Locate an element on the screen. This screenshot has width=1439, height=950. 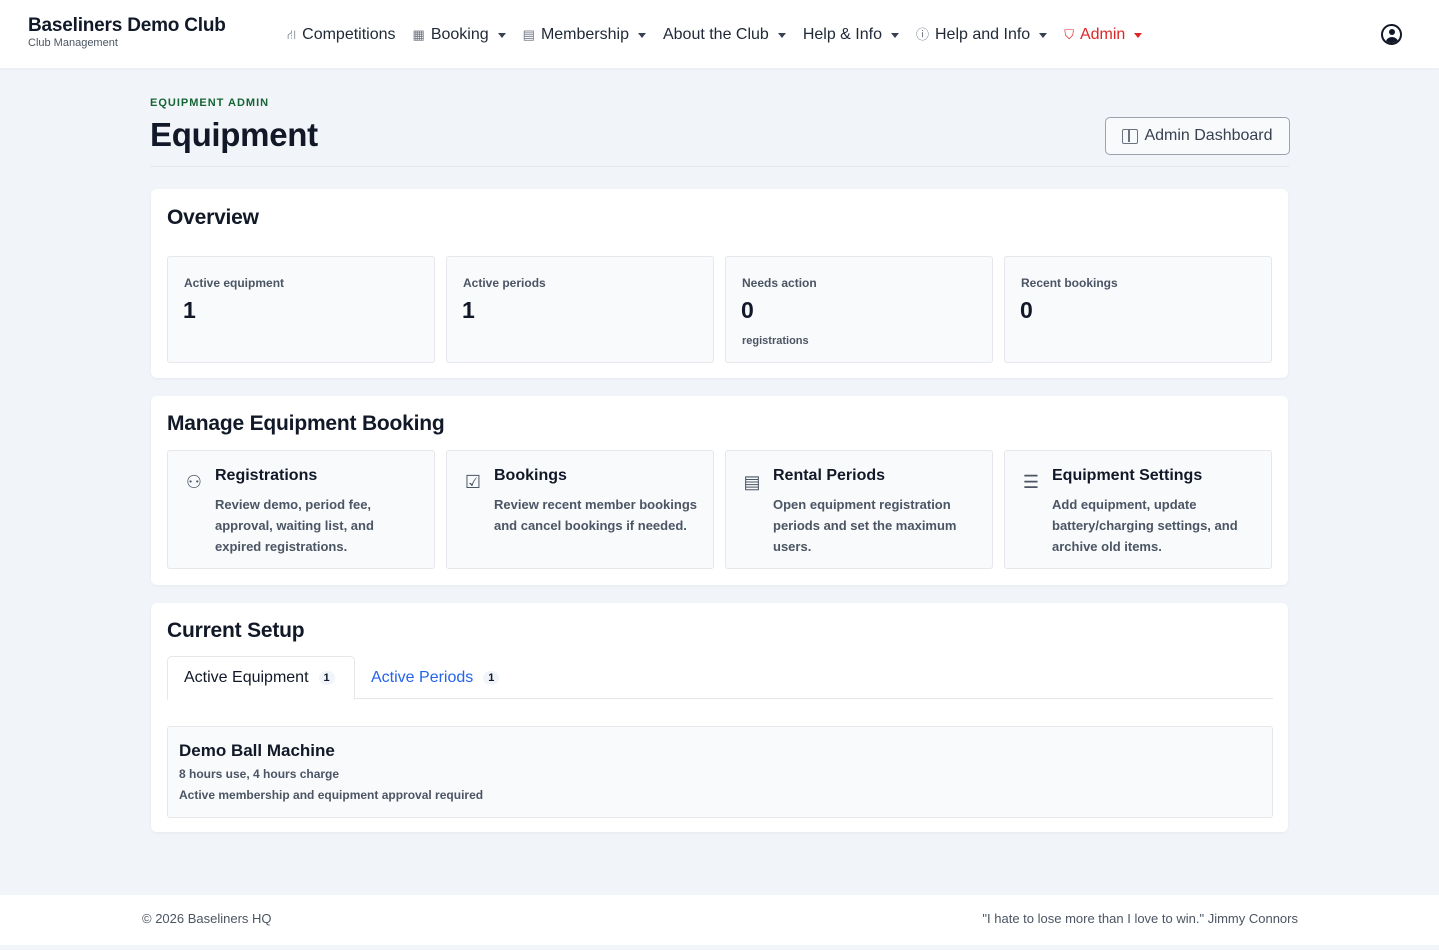
stat-label: Recent bookings is located at coordinates (1069, 283).